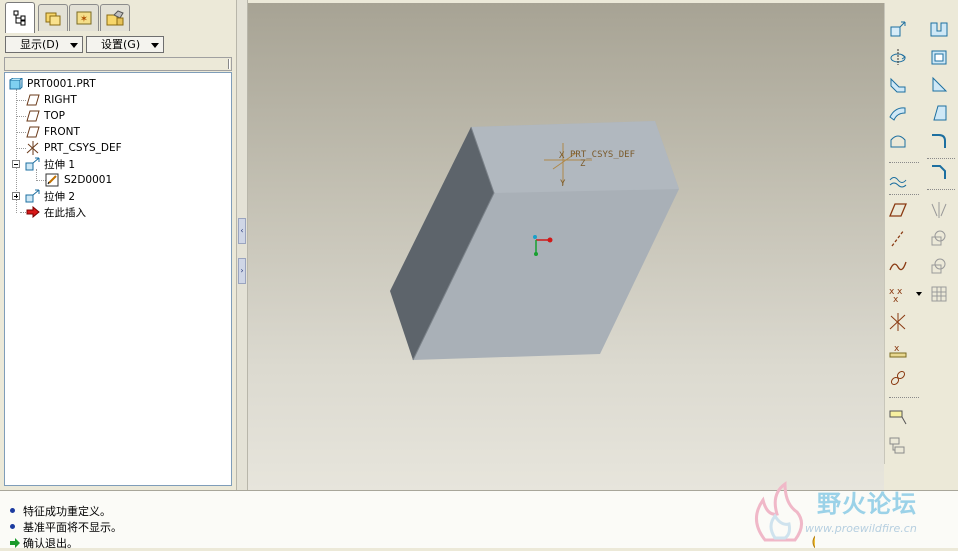 This screenshot has width=958, height=551. Describe the element at coordinates (52, 84) in the screenshot. I see `tree-item-root: PRT0001.PRT` at that location.